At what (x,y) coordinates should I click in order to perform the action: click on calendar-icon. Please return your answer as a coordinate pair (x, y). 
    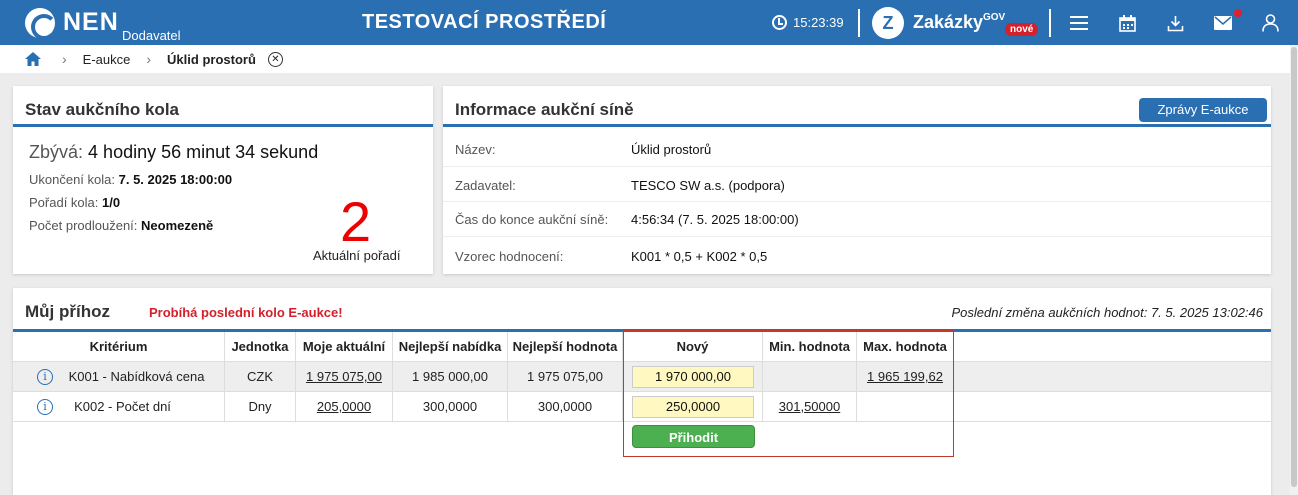
    Looking at the image, I should click on (1127, 23).